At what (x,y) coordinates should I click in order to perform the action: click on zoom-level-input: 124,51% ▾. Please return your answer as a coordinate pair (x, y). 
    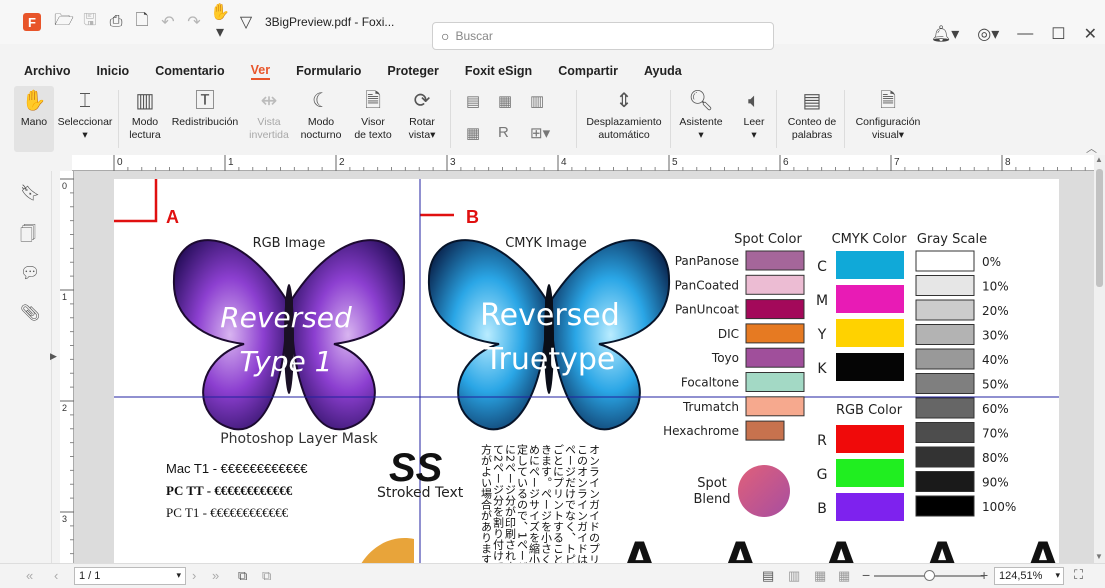
    Looking at the image, I should click on (1029, 576).